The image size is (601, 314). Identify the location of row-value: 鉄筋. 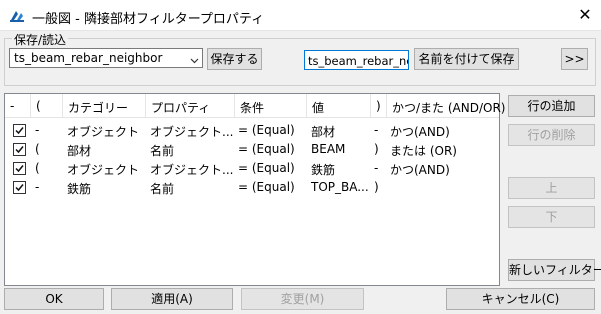
(323, 170).